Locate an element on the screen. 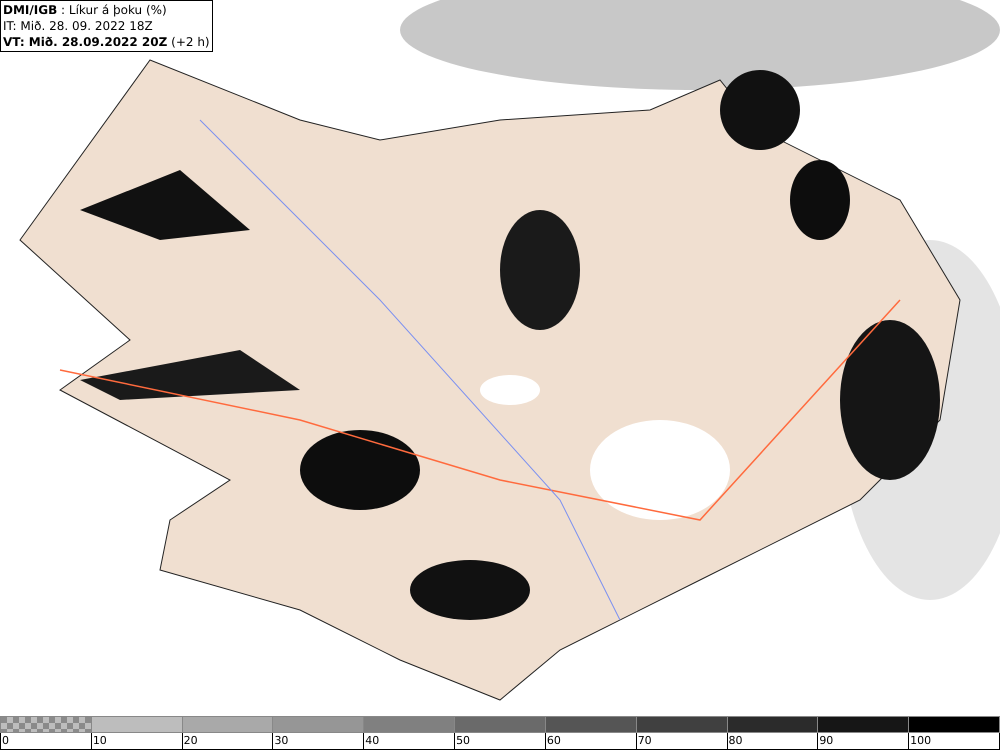  legend-label: 30 is located at coordinates (281, 740).